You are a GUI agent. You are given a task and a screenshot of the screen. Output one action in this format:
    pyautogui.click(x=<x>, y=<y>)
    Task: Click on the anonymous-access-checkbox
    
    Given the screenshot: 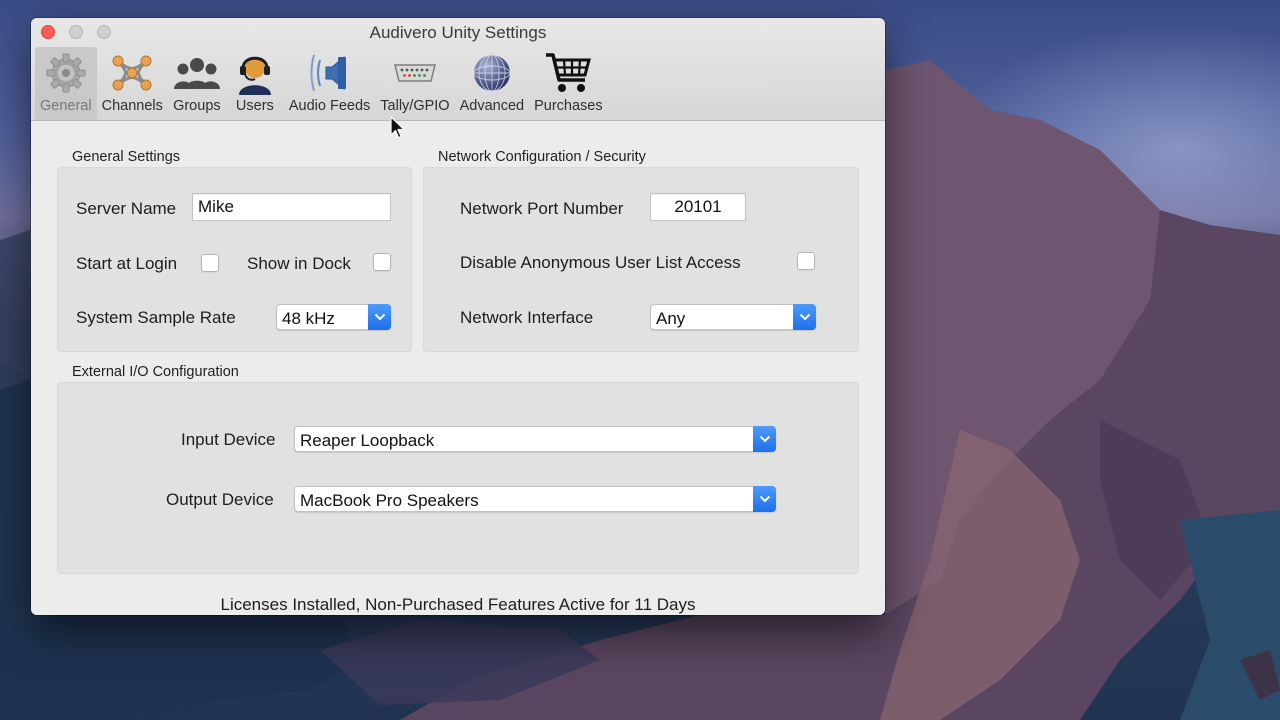 What is the action you would take?
    pyautogui.click(x=806, y=261)
    